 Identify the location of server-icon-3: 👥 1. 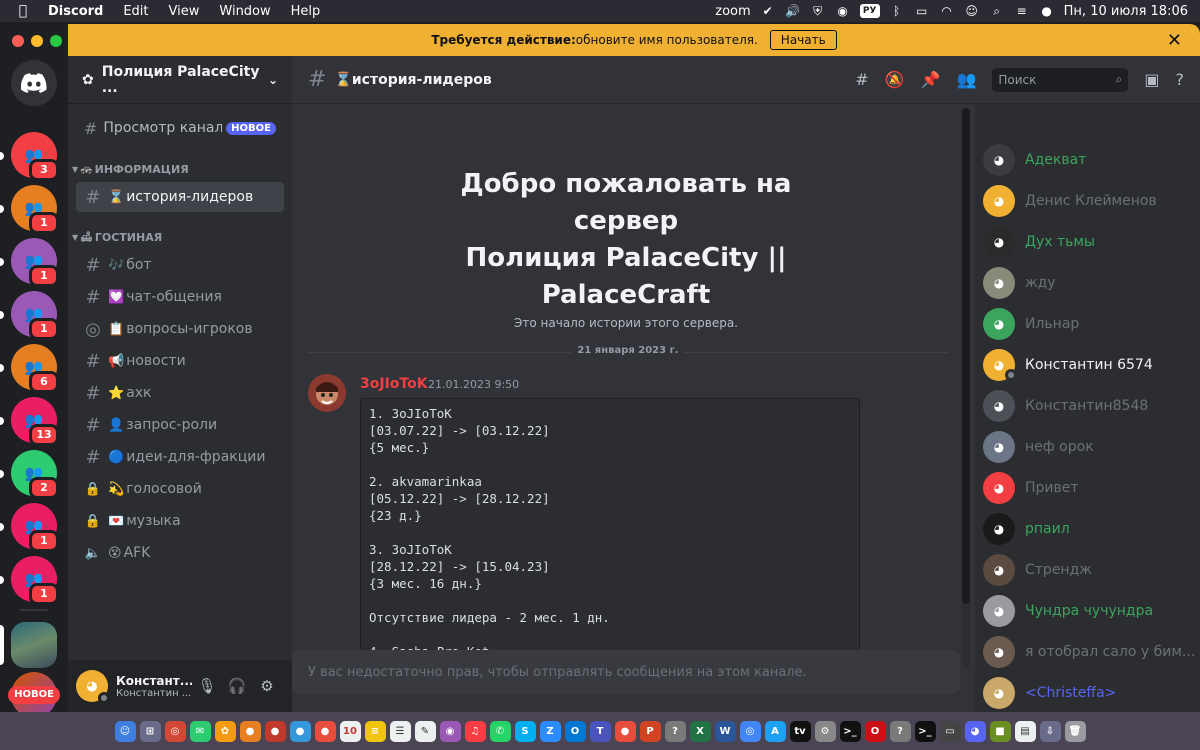
(35, 262).